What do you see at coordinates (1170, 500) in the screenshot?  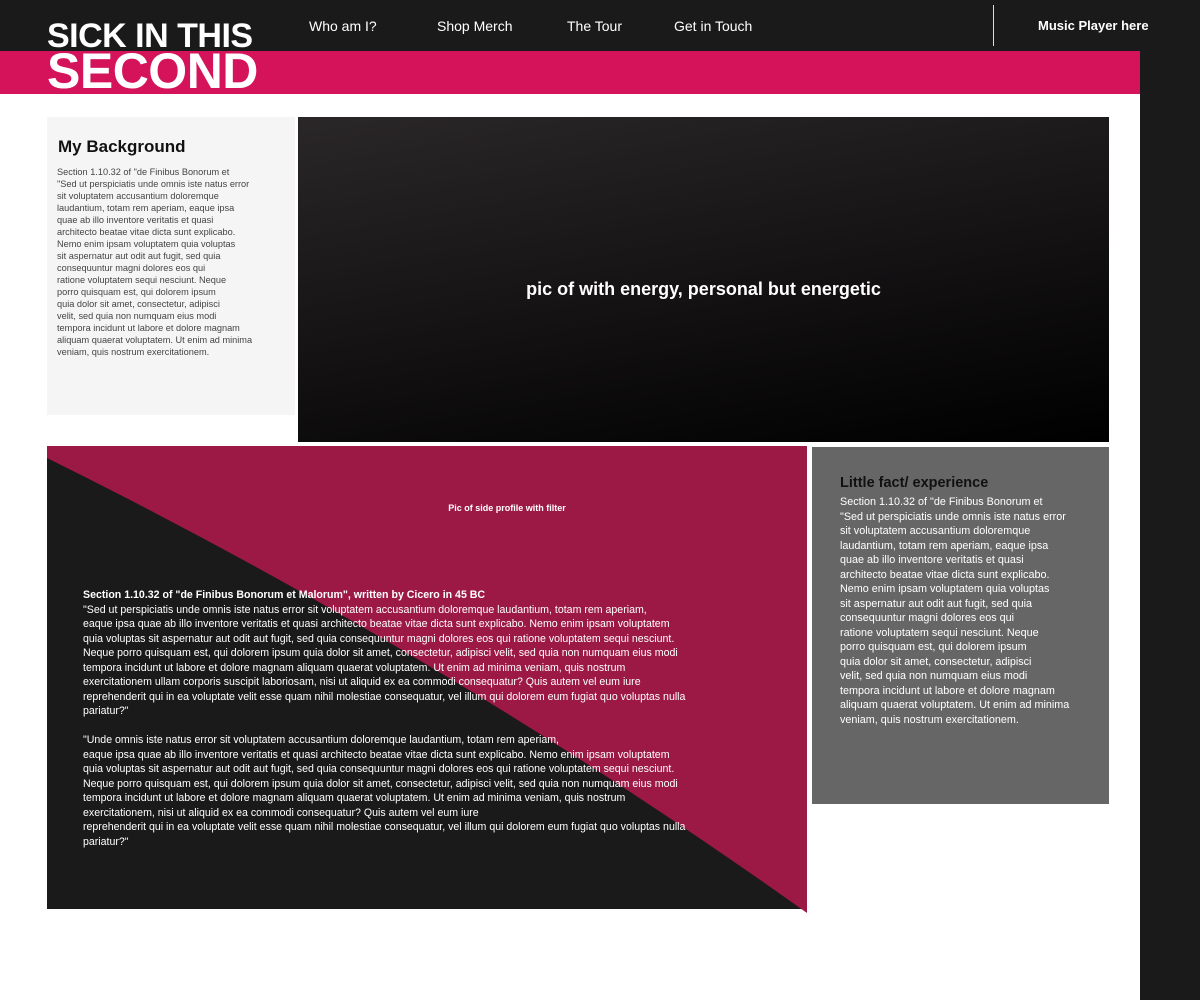 I see `right-dark-bar` at bounding box center [1170, 500].